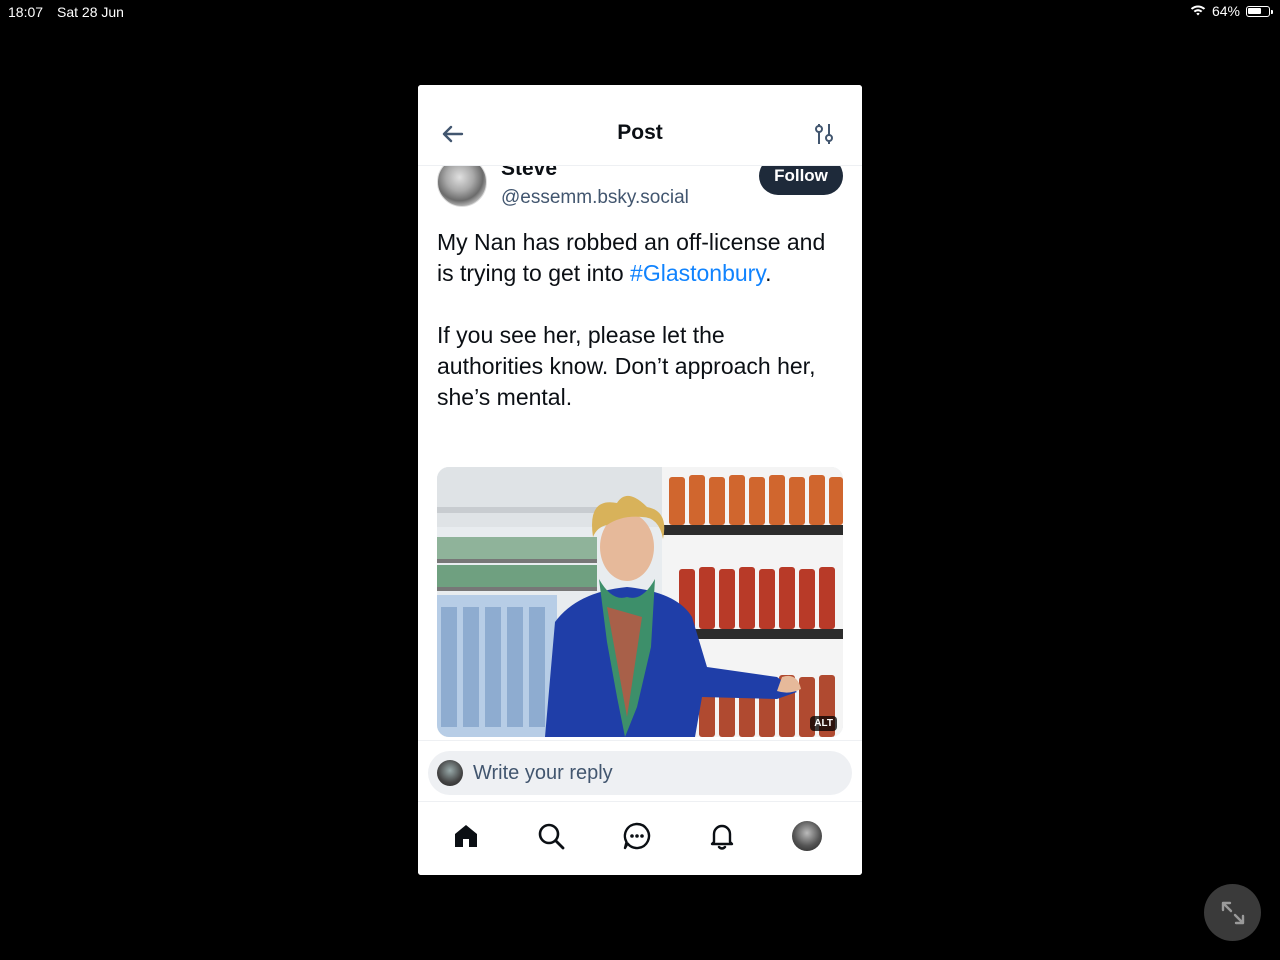 The image size is (1280, 960). I want to click on tab-notifications, so click(722, 836).